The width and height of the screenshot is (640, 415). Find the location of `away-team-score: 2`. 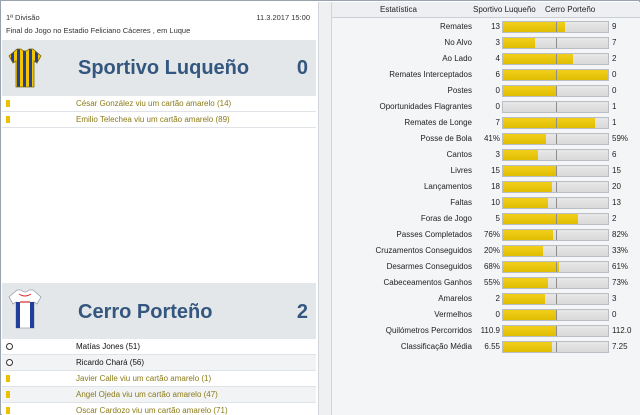

away-team-score: 2 is located at coordinates (302, 312).